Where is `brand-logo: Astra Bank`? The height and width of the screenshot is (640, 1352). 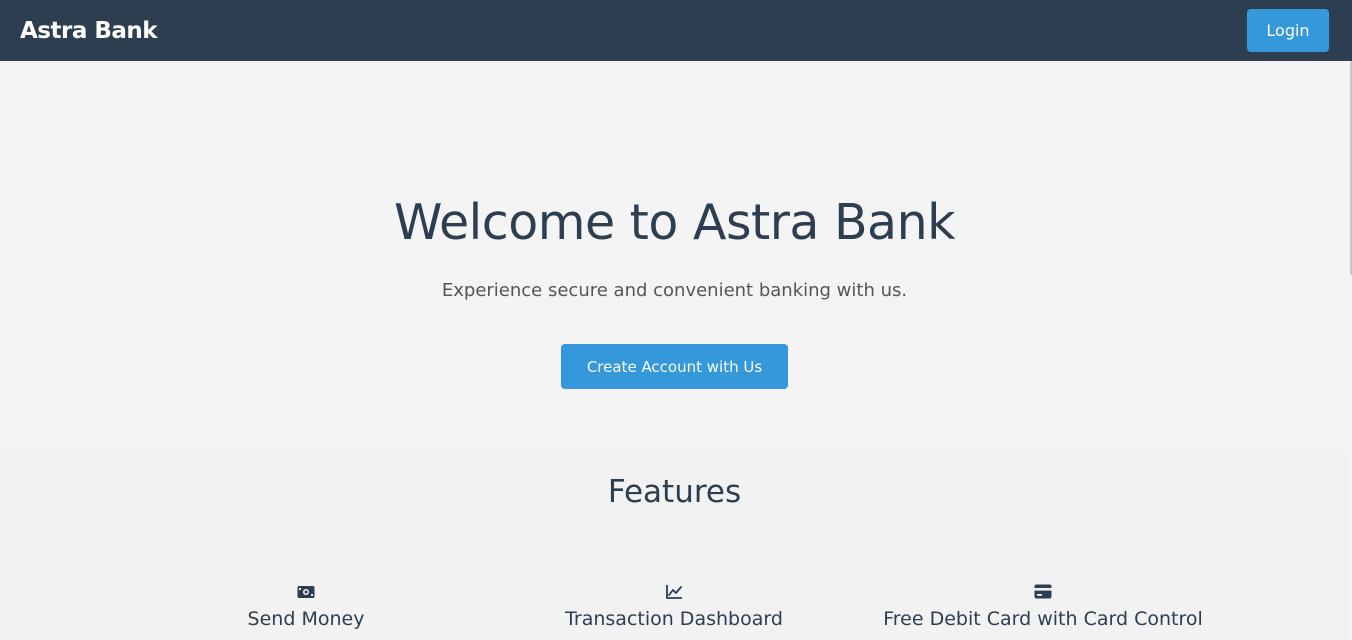 brand-logo: Astra Bank is located at coordinates (89, 31).